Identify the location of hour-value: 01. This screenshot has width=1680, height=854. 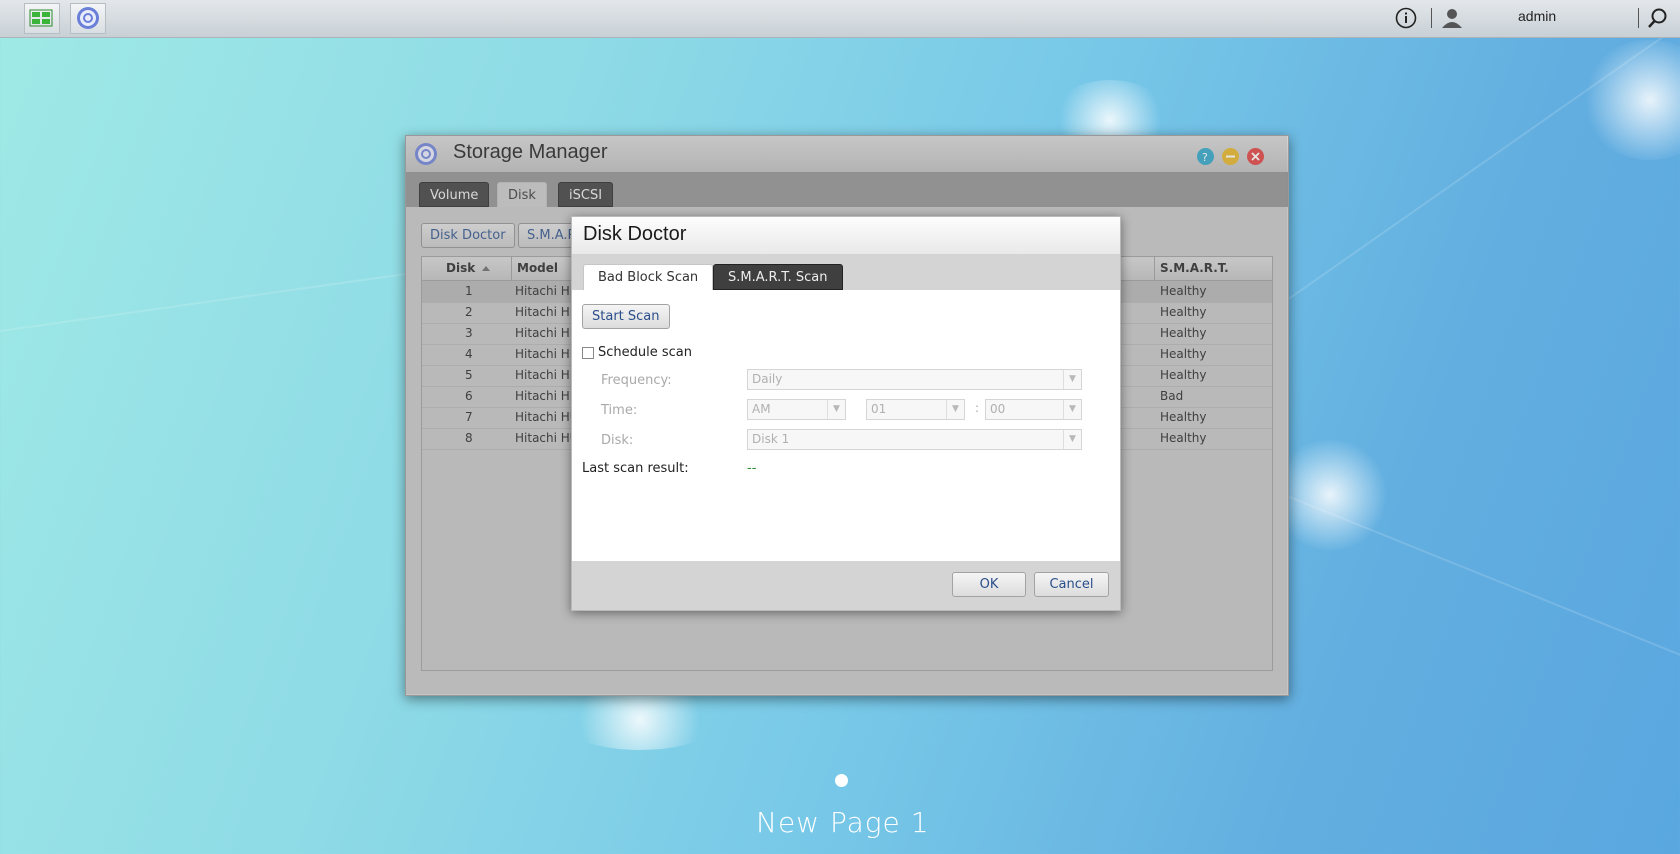
(879, 409).